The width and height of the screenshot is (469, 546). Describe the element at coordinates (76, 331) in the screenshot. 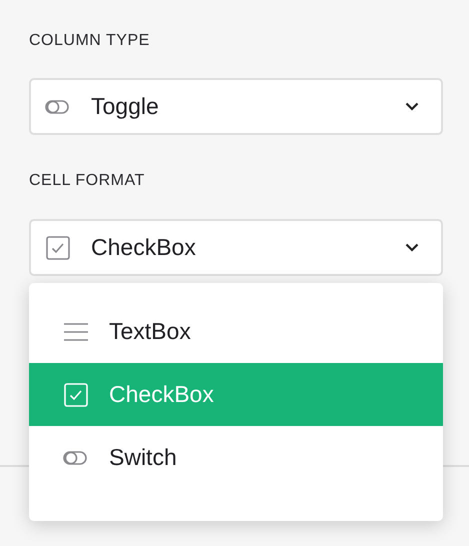

I see `menu-lines-icon` at that location.